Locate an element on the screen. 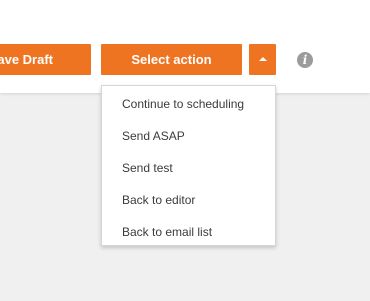 The height and width of the screenshot is (301, 370). select-action-button: Select action is located at coordinates (171, 59).